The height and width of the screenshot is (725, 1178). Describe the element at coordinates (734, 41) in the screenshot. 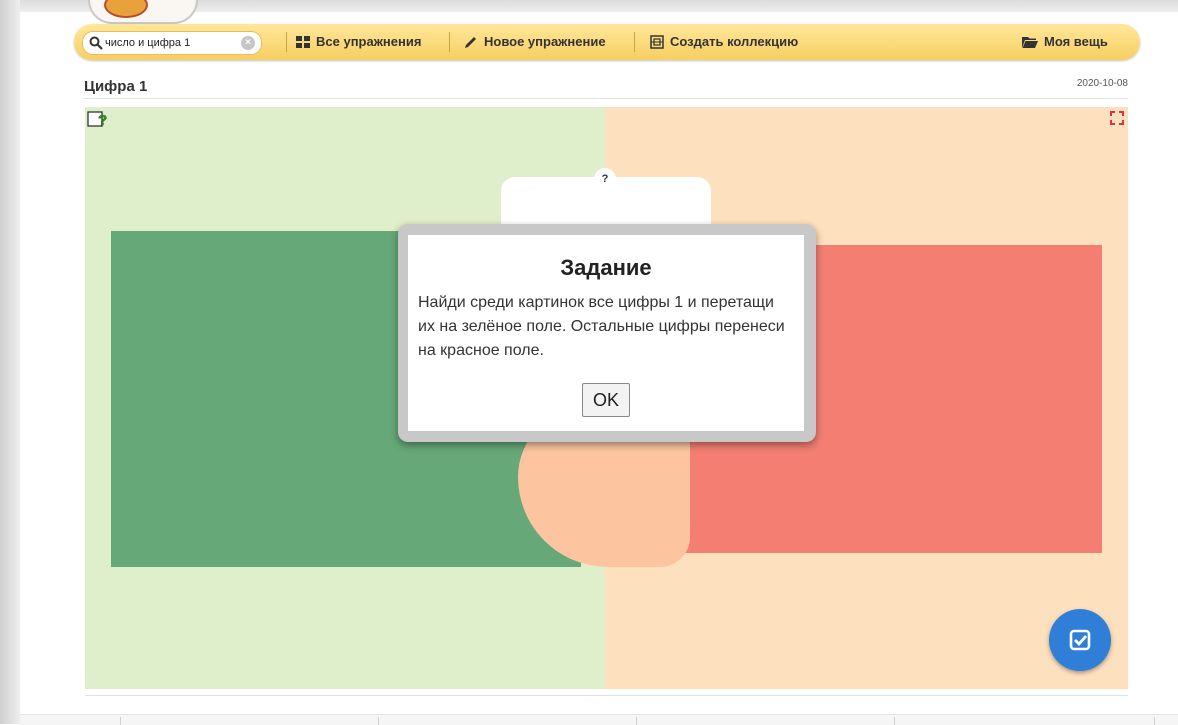

I see `create-collection-label: Создать коллекцию` at that location.